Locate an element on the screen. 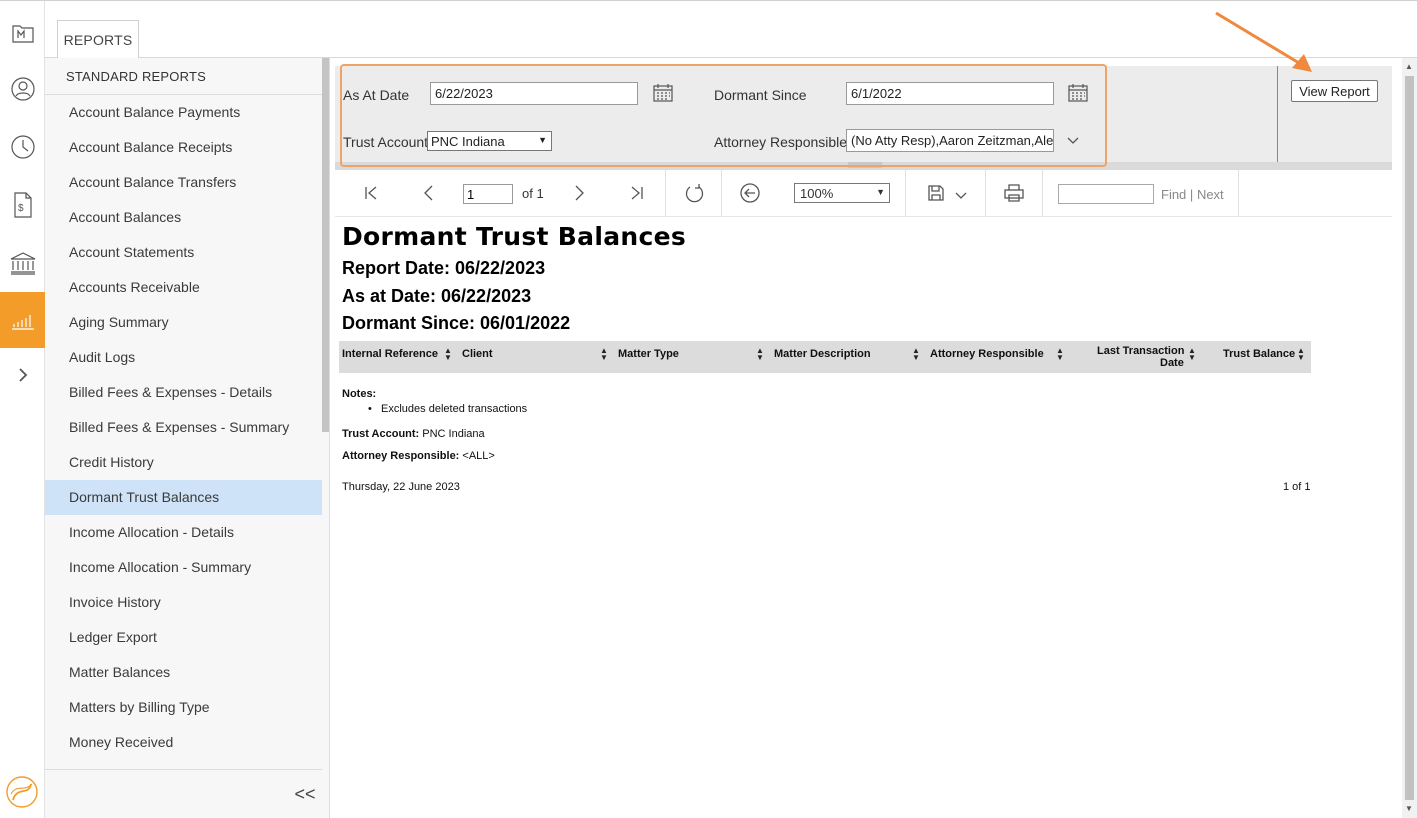  attorney-responsible-input: (No Atty Resp),Aaron Zeitzman,Ale is located at coordinates (950, 140).